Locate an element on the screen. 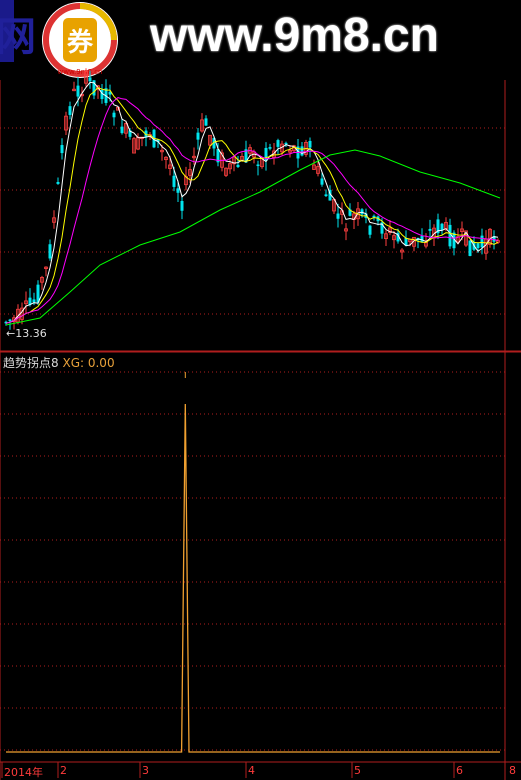 This screenshot has width=521, height=780. indicator-series-label: XG: is located at coordinates (73, 363).